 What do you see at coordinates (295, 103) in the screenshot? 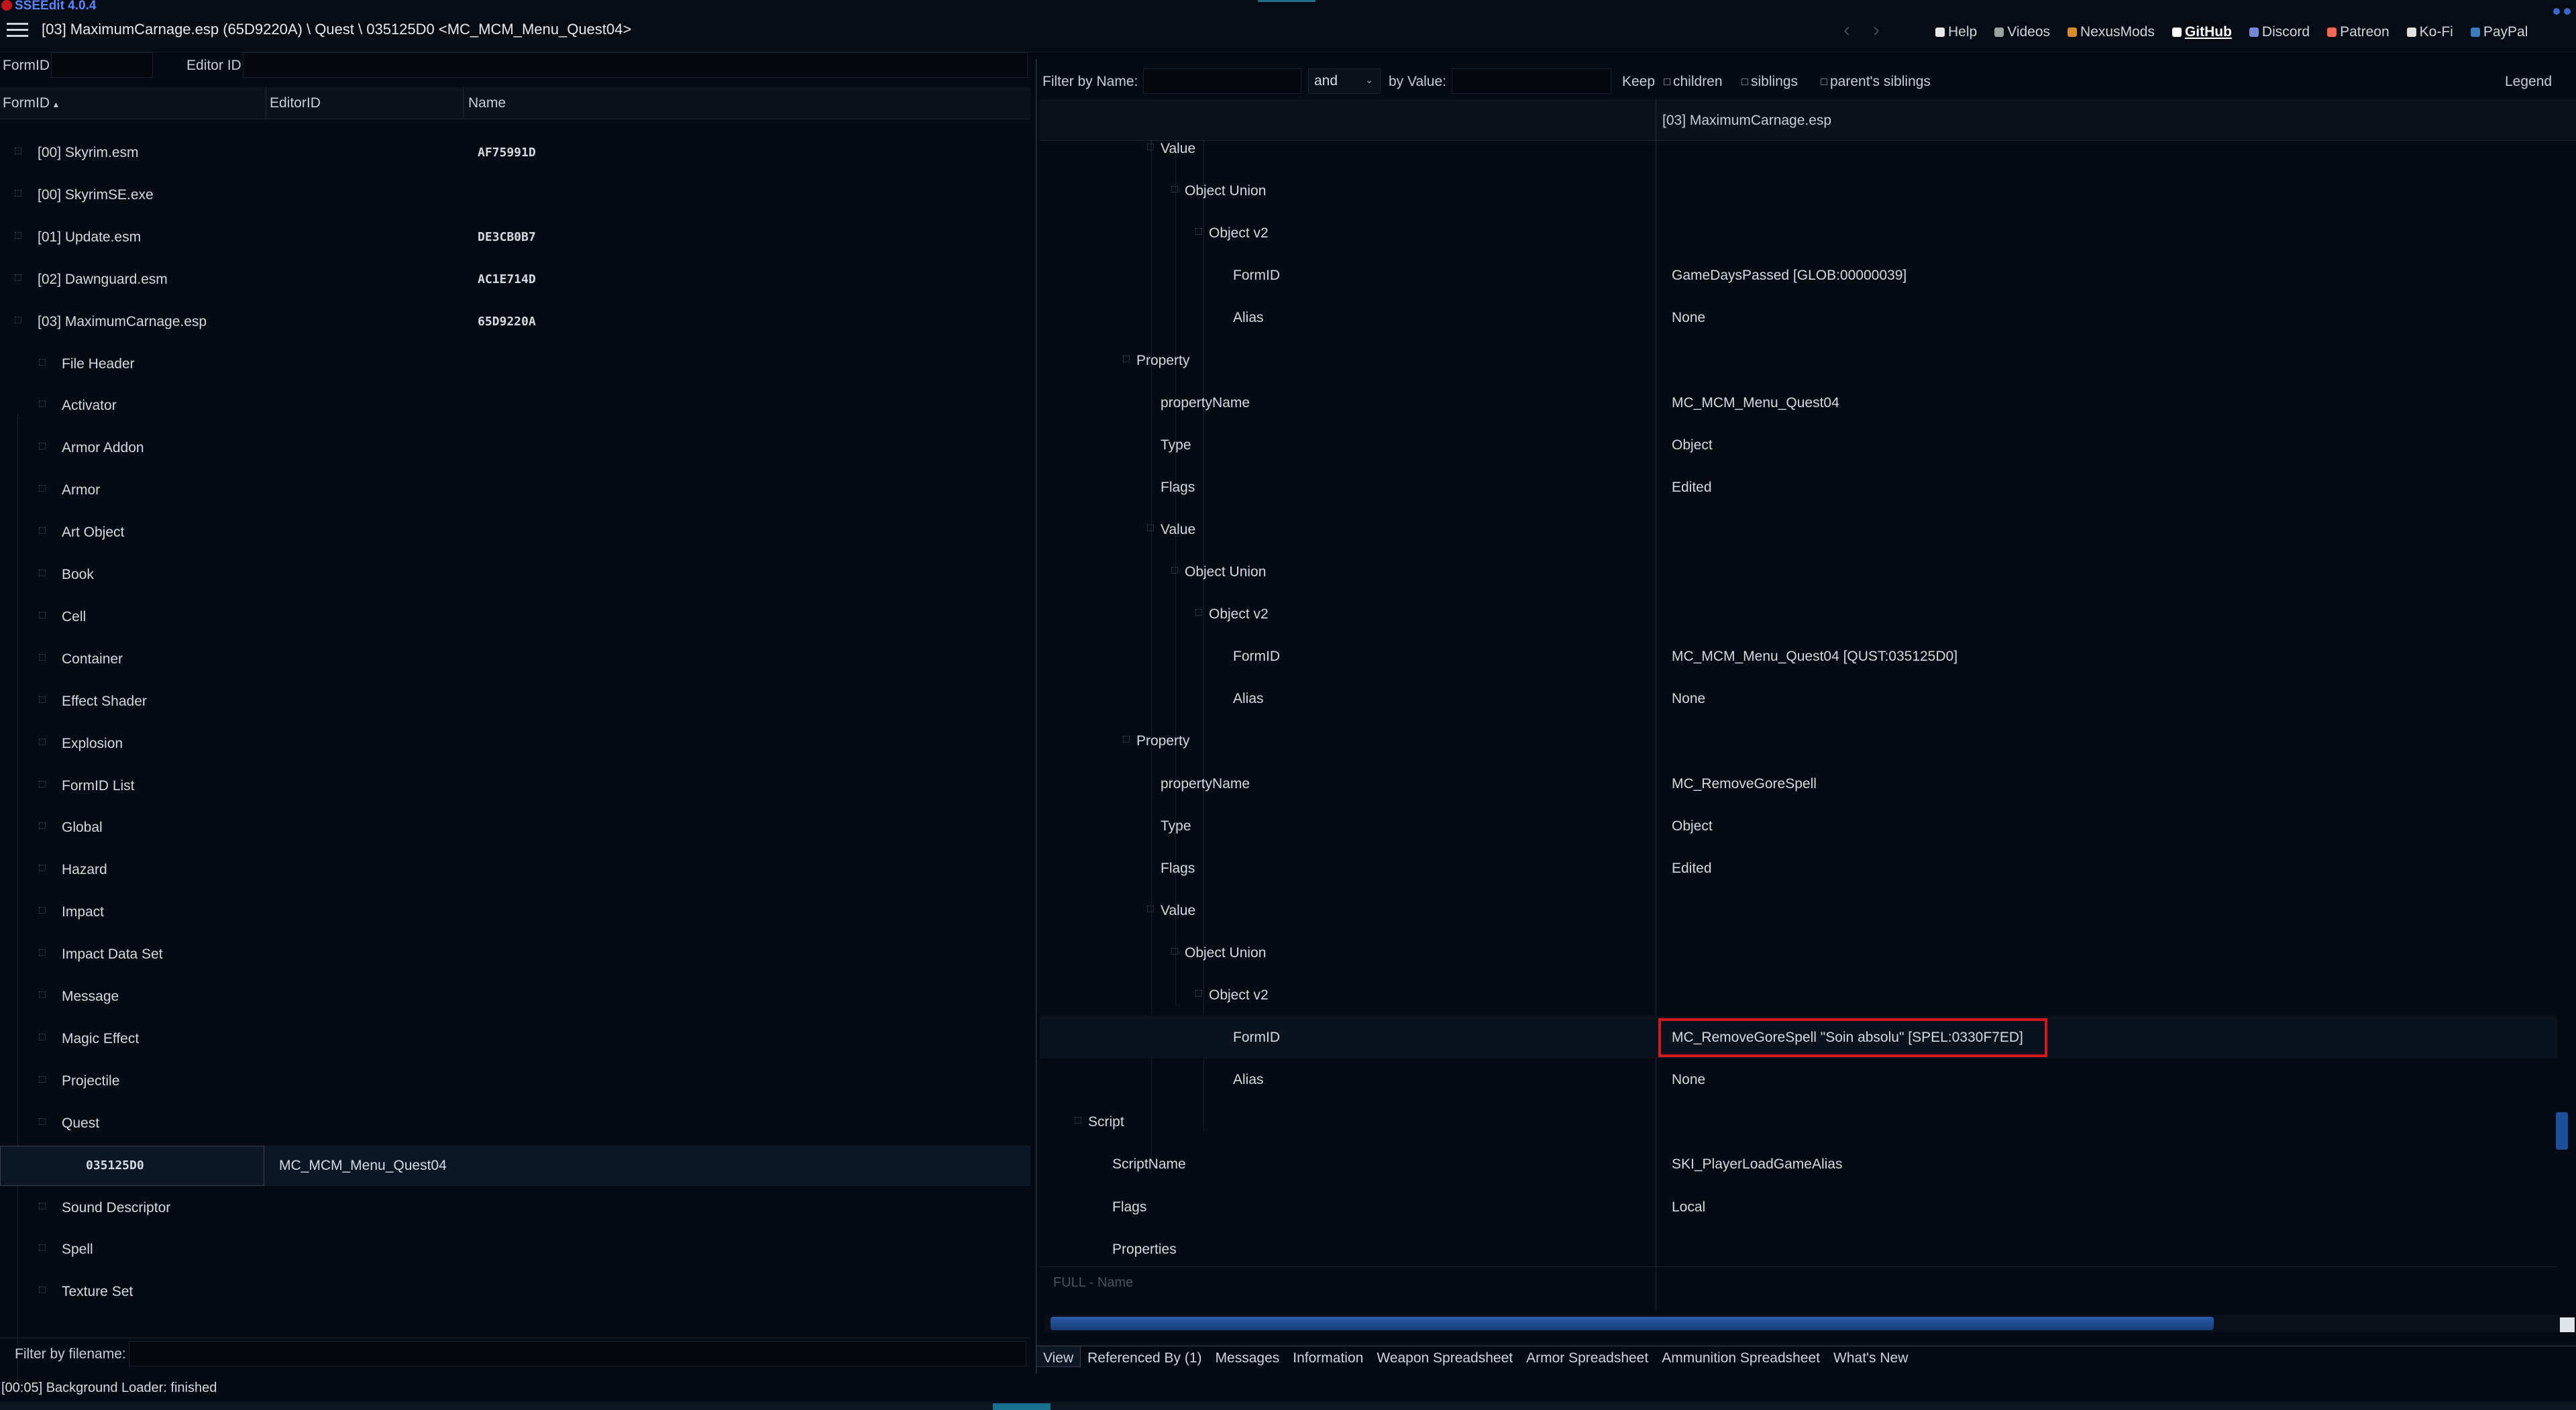
I see `column-editorid: EditorID` at bounding box center [295, 103].